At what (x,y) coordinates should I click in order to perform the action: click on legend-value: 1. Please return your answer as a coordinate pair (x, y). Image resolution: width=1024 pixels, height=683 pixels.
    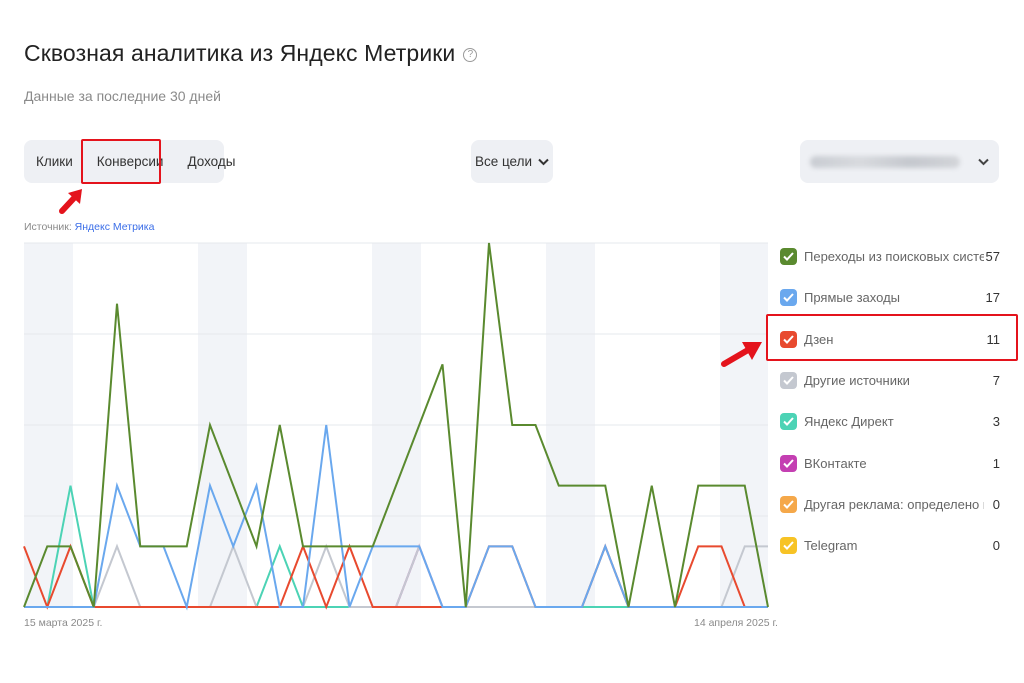
    Looking at the image, I should click on (996, 463).